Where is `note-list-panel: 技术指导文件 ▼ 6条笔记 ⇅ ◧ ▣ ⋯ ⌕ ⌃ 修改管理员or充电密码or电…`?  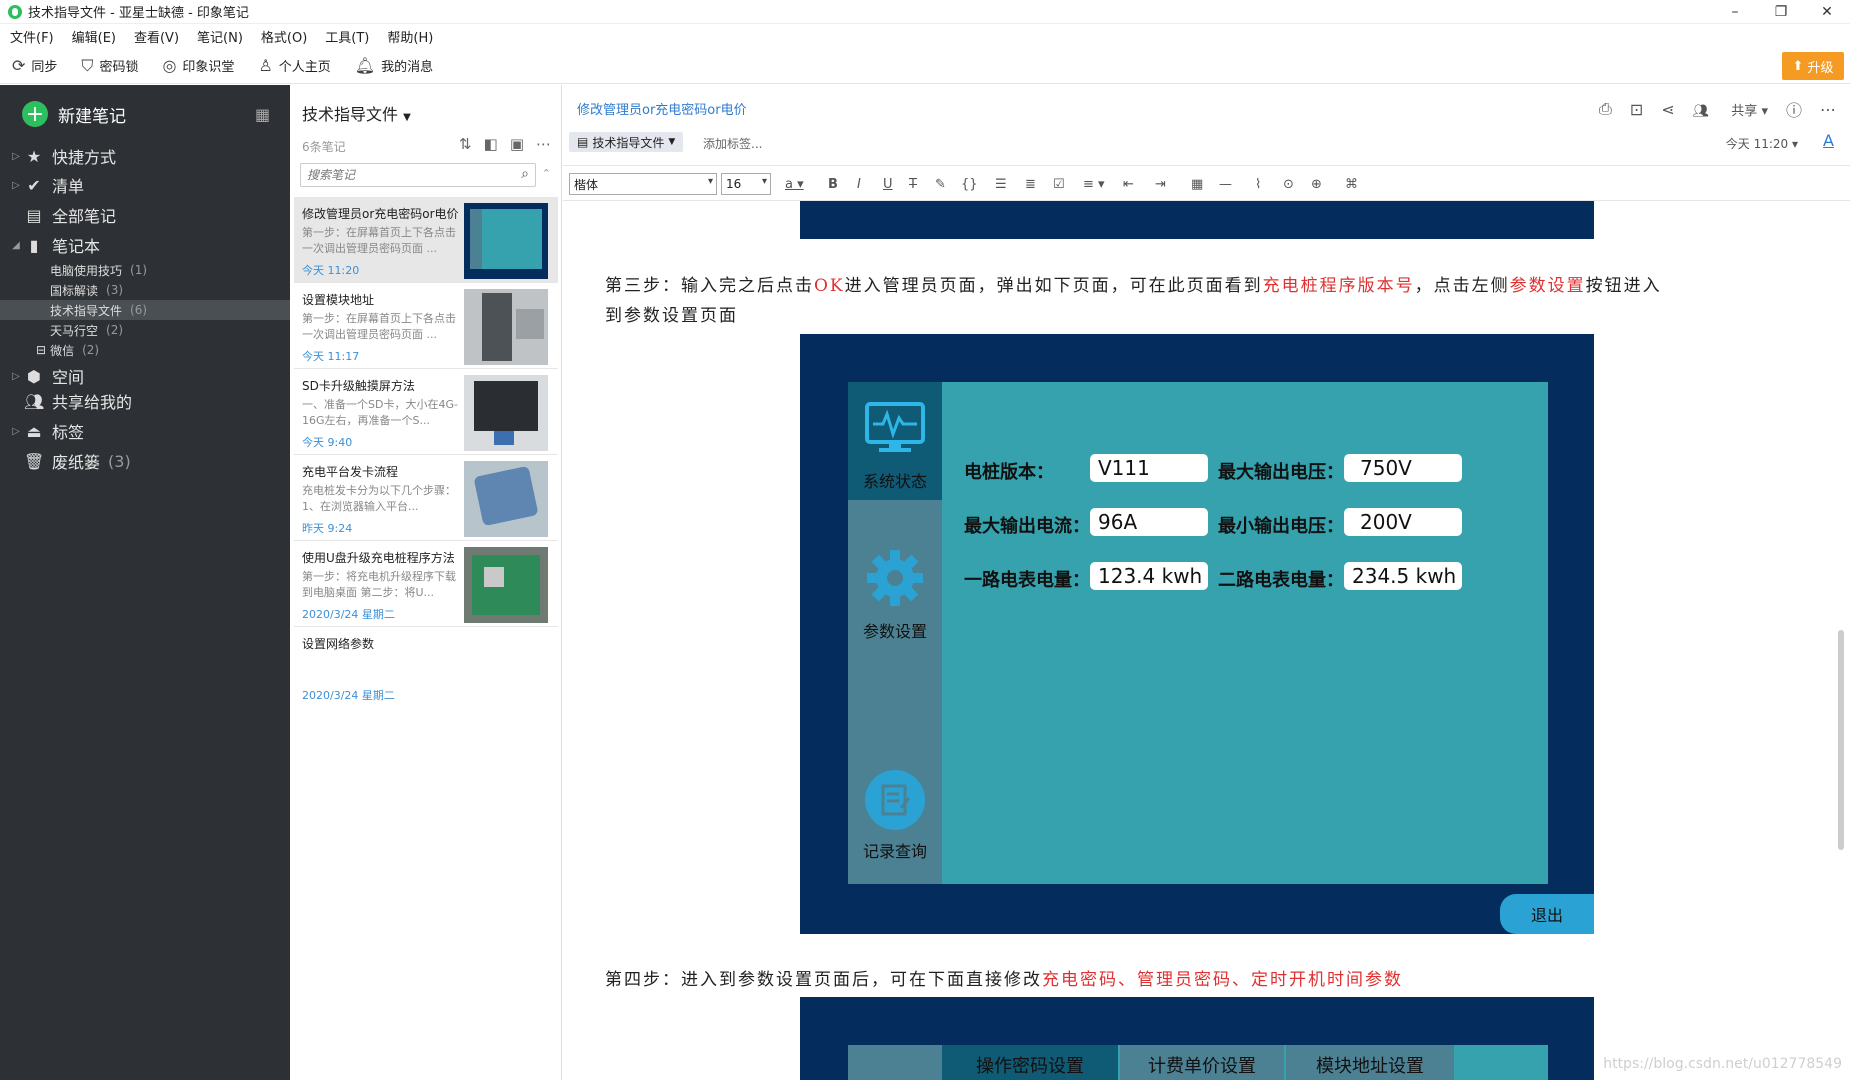 note-list-panel: 技术指导文件 ▼ 6条笔记 ⇅ ◧ ▣ ⋯ ⌕ ⌃ 修改管理员or充电密码or电… is located at coordinates (426, 582).